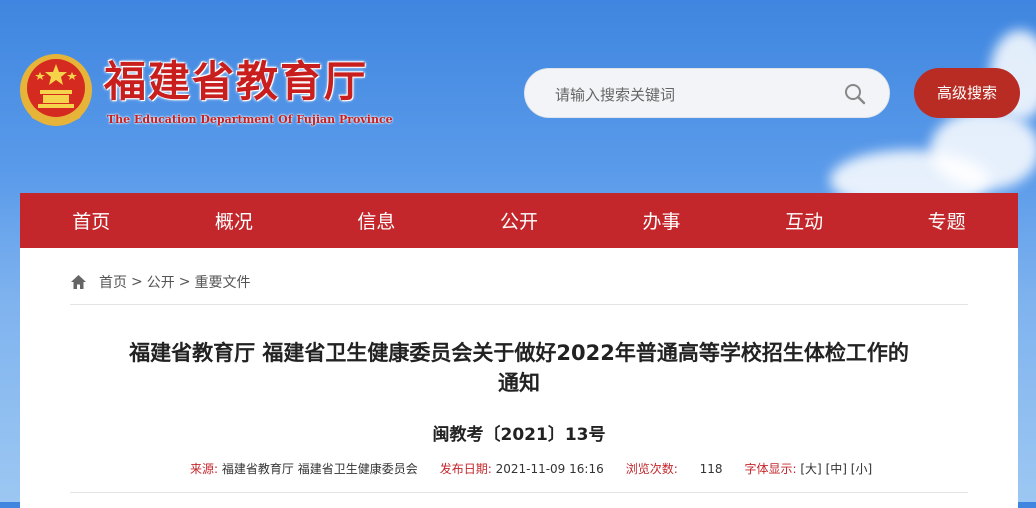  Describe the element at coordinates (947, 220) in the screenshot. I see `nav-item-topics: 专题` at that location.